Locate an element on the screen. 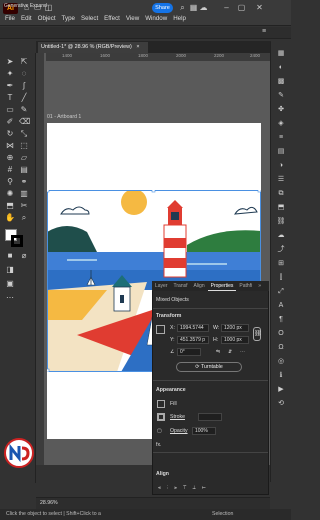 Image resolution: width=320 pixels, height=520 pixels. h-input: 1000 px is located at coordinates (235, 340).